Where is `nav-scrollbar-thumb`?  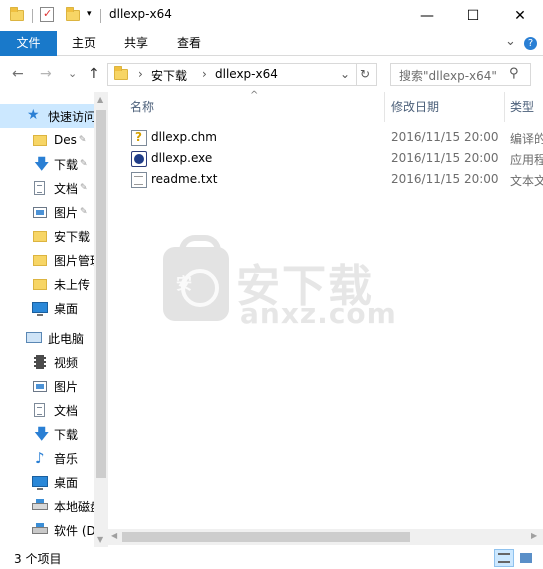
nav-scrollbar-thumb is located at coordinates (101, 294).